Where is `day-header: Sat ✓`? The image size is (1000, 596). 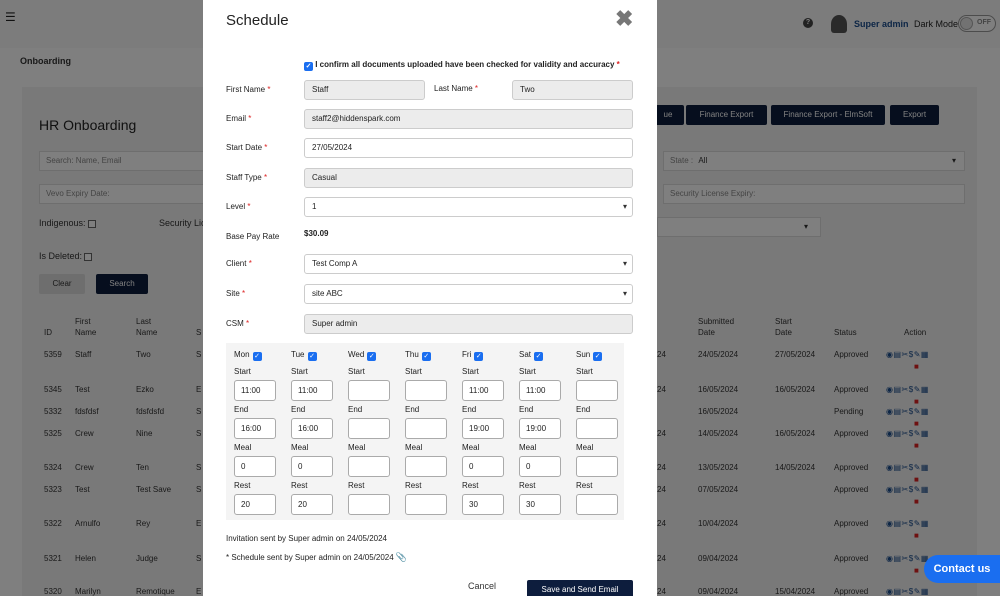 day-header: Sat ✓ is located at coordinates (531, 355).